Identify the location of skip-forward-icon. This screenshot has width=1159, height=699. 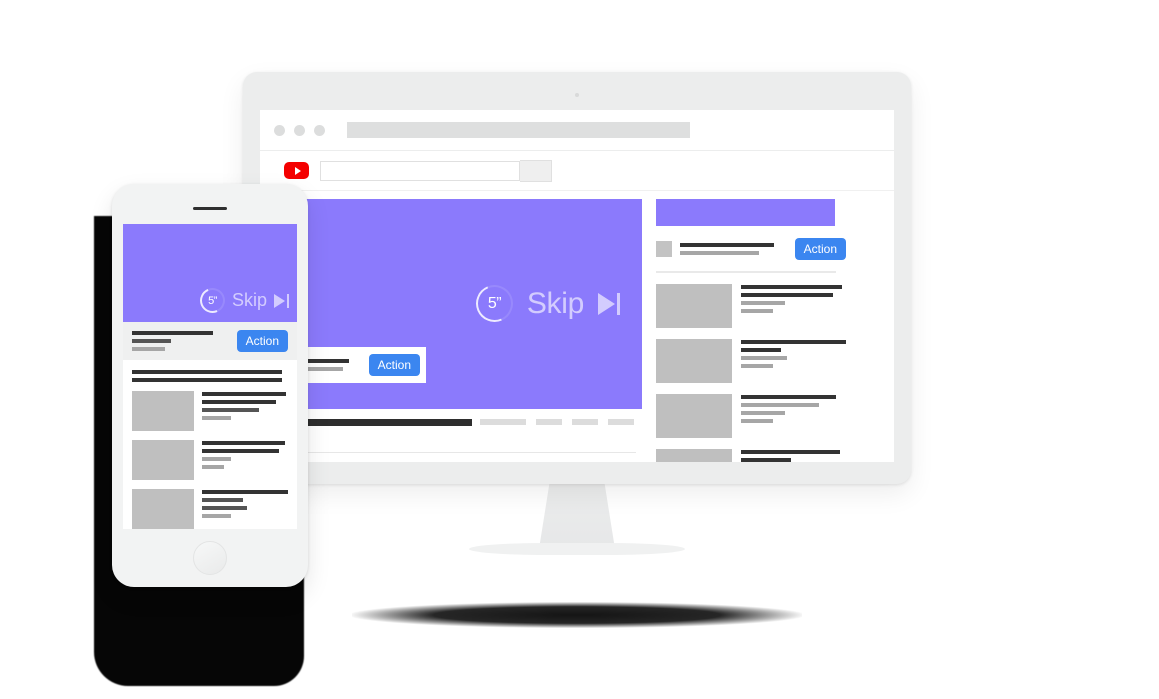
(281, 300).